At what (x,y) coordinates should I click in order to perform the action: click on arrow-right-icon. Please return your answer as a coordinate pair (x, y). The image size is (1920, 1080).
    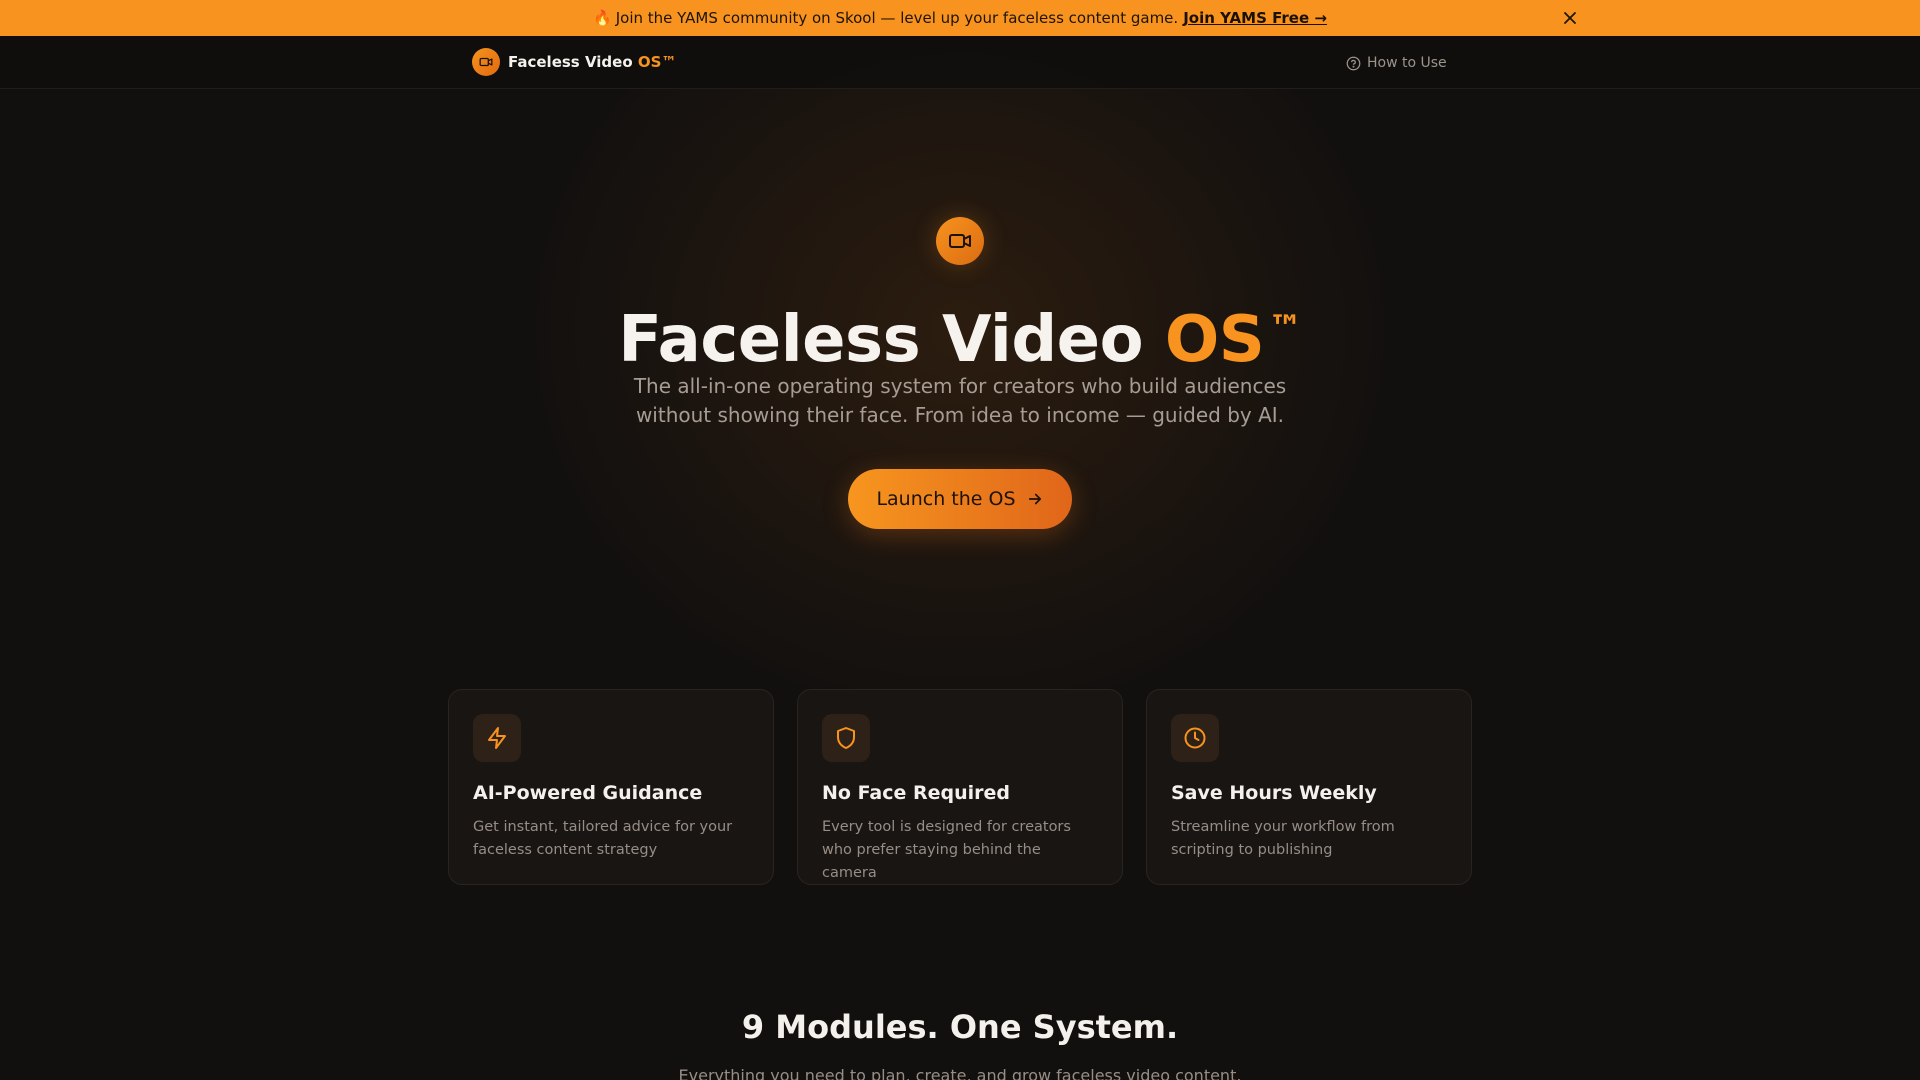
    Looking at the image, I should click on (1034, 499).